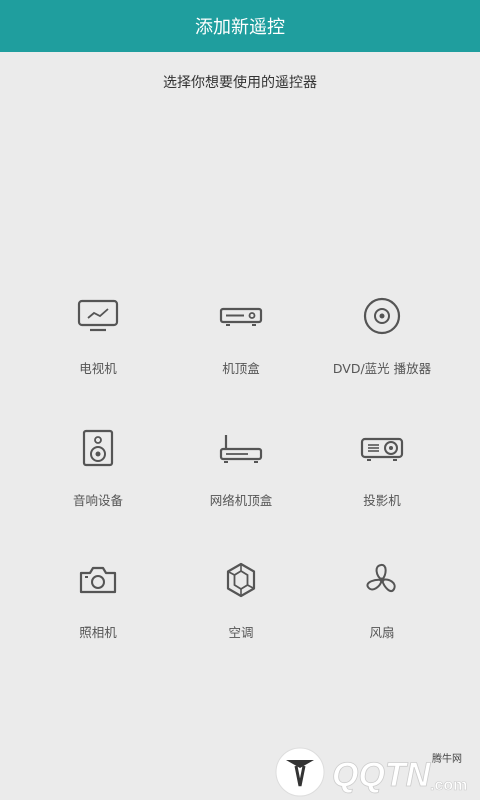  I want to click on svg-text: .com, so click(448, 785).